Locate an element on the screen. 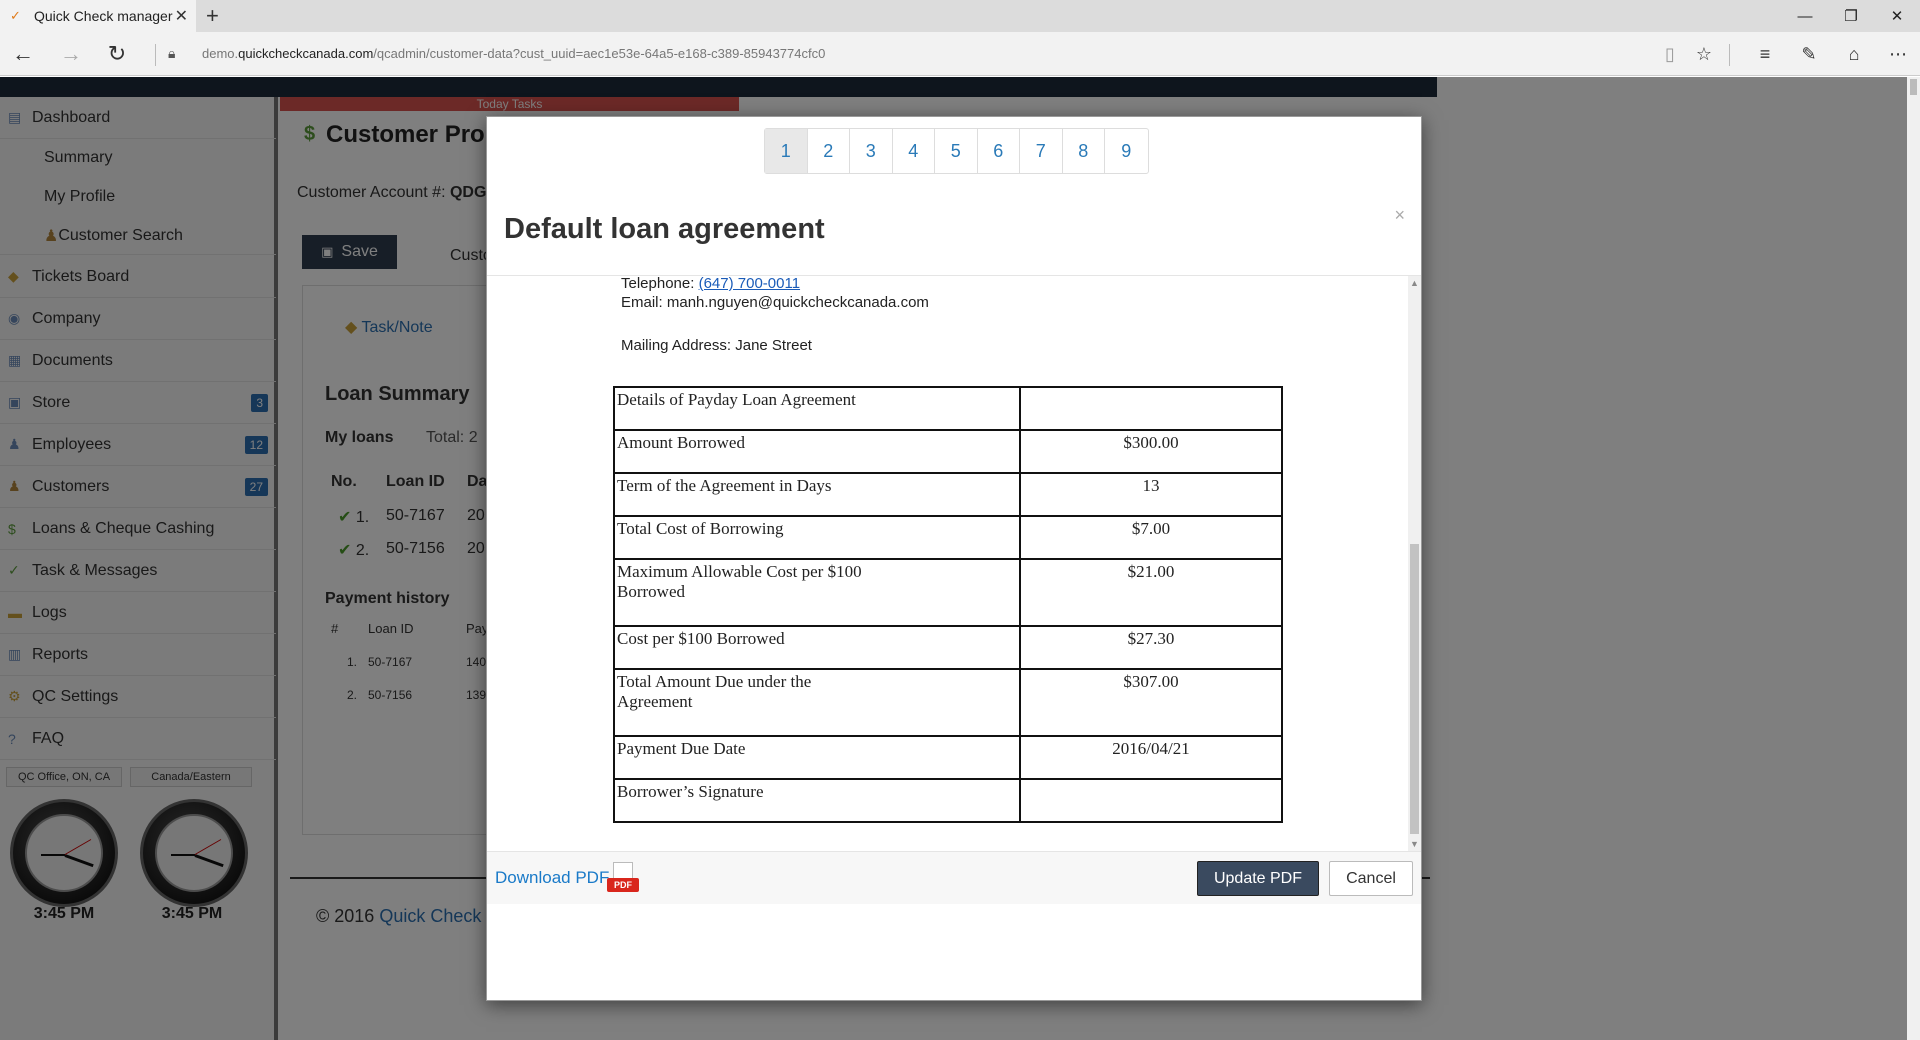  table-row: Term of the Agreement in Days 13 is located at coordinates (948, 494).